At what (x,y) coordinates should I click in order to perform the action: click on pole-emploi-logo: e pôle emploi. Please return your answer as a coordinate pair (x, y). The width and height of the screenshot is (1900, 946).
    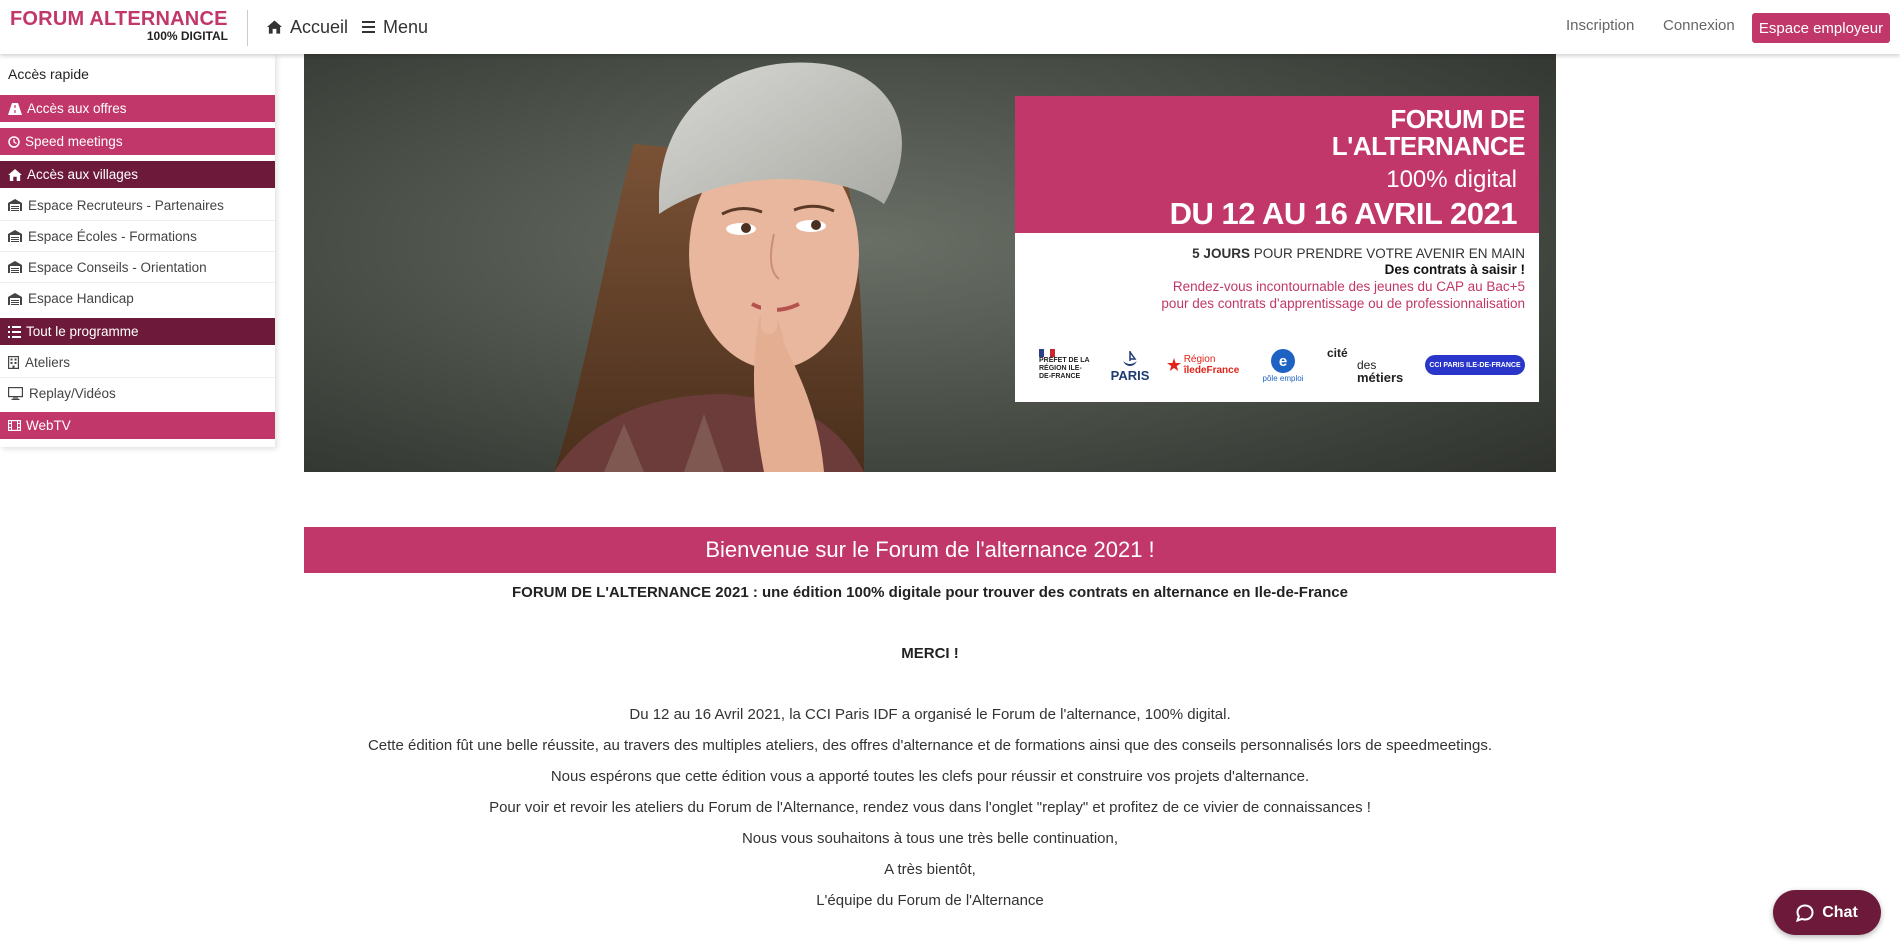
    Looking at the image, I should click on (1283, 365).